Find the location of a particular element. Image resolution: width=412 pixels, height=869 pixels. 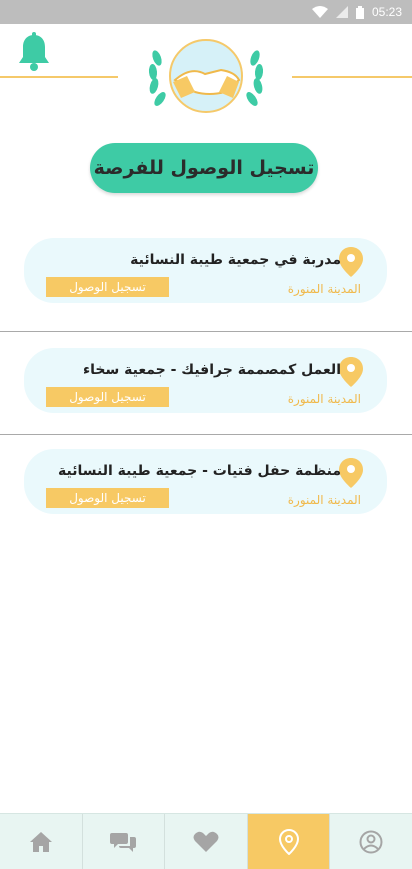

nav-profile is located at coordinates (371, 841).